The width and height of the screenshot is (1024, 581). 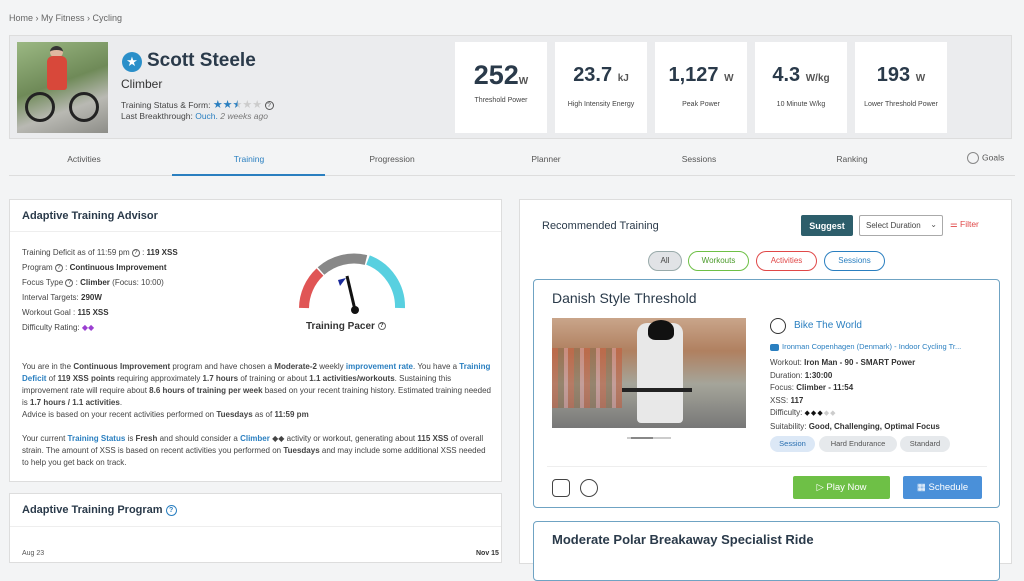 What do you see at coordinates (248, 175) in the screenshot?
I see `active-tab-indicator` at bounding box center [248, 175].